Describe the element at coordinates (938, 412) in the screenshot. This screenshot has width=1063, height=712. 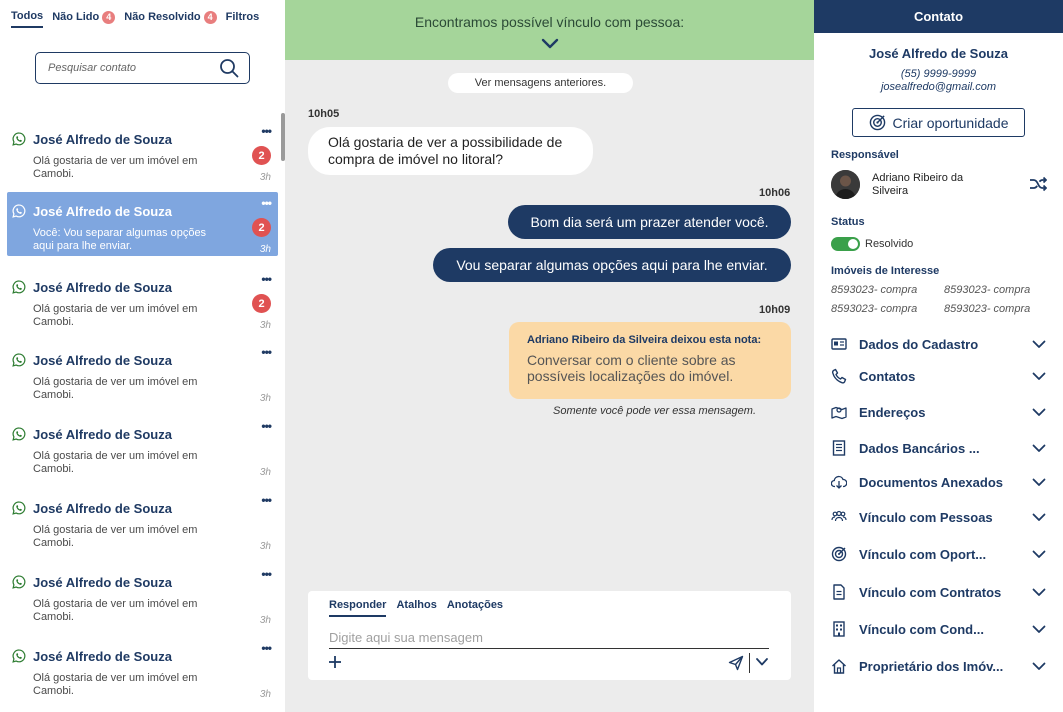
I see `section-enderecos: Endereços` at that location.